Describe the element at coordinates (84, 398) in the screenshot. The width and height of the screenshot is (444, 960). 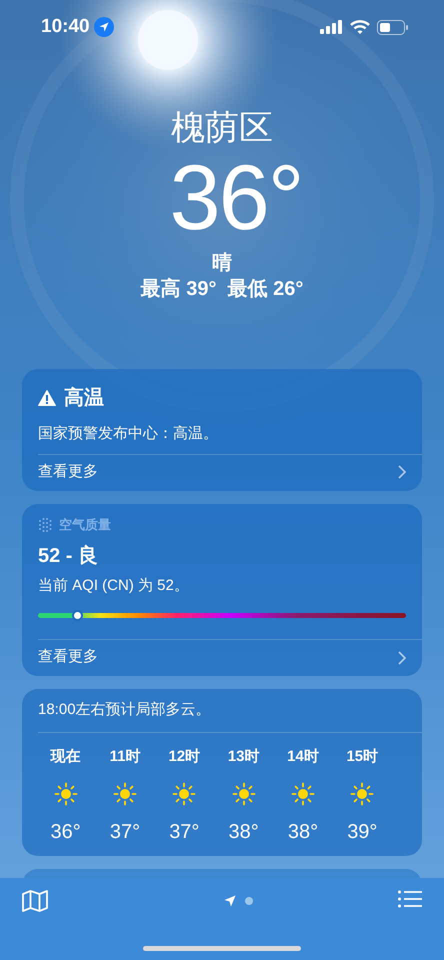
I see `alert-title: 高温` at that location.